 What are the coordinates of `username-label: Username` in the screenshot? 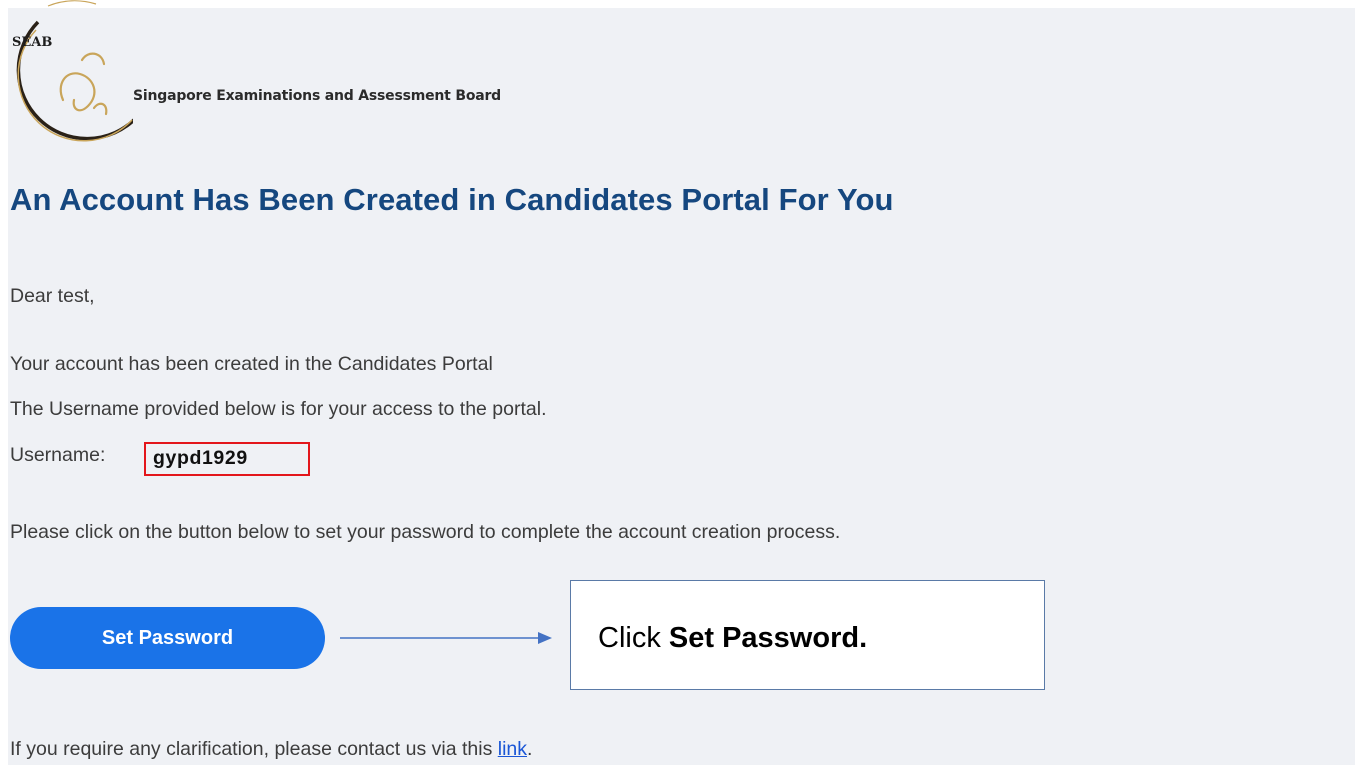 It's located at (55, 455).